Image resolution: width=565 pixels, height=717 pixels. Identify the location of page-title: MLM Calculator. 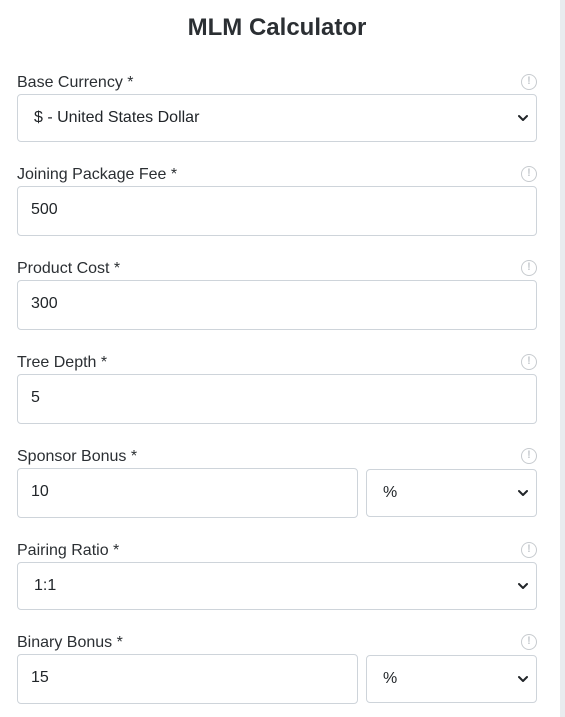
(277, 27).